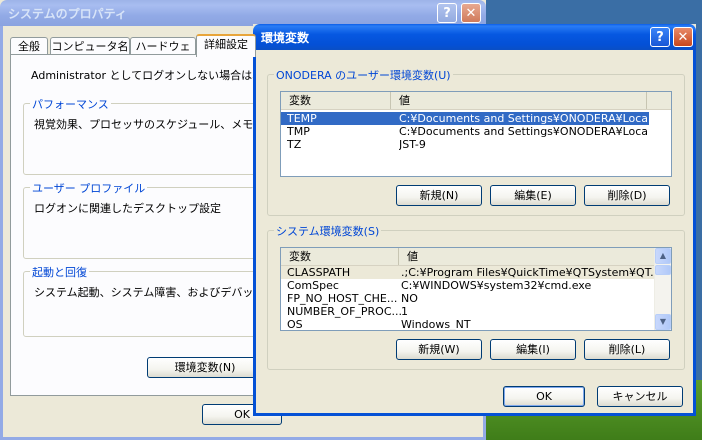  What do you see at coordinates (363, 75) in the screenshot?
I see `user-variables-label: ONODERA のユーザー環境変数(U)` at bounding box center [363, 75].